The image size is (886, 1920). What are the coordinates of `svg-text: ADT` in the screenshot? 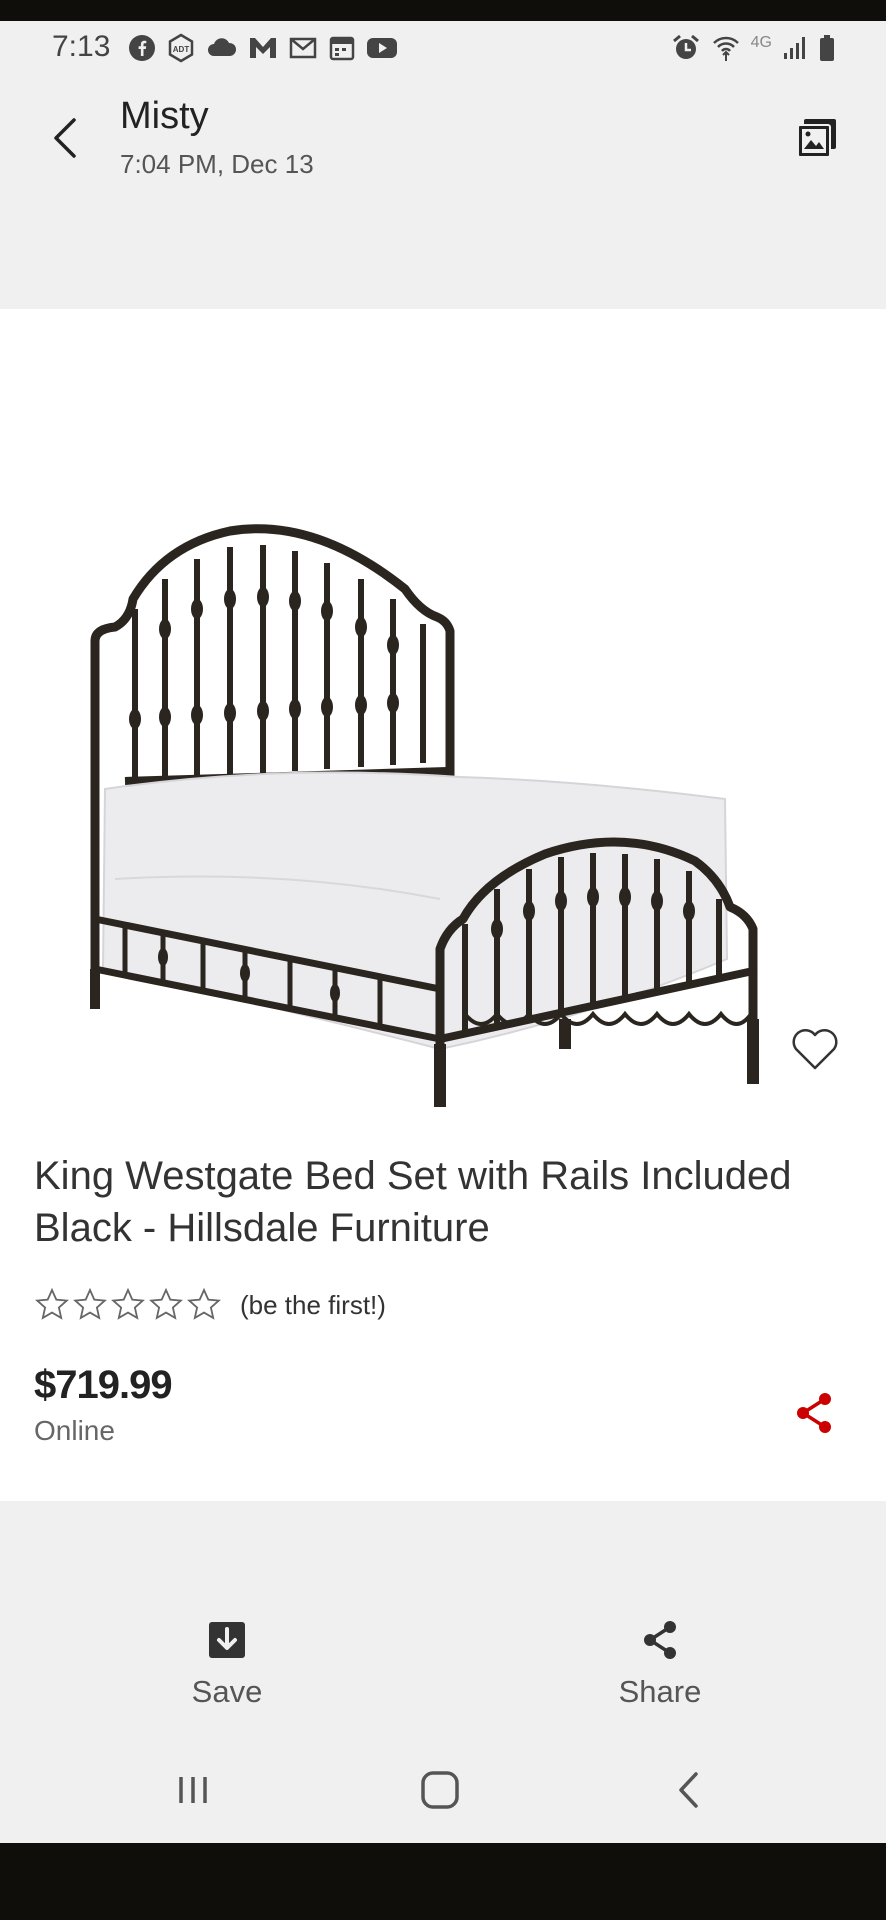 It's located at (181, 49).